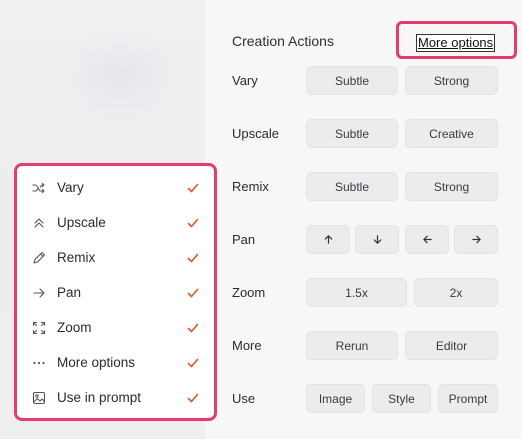  I want to click on upscale-creative-button: Creative, so click(451, 133).